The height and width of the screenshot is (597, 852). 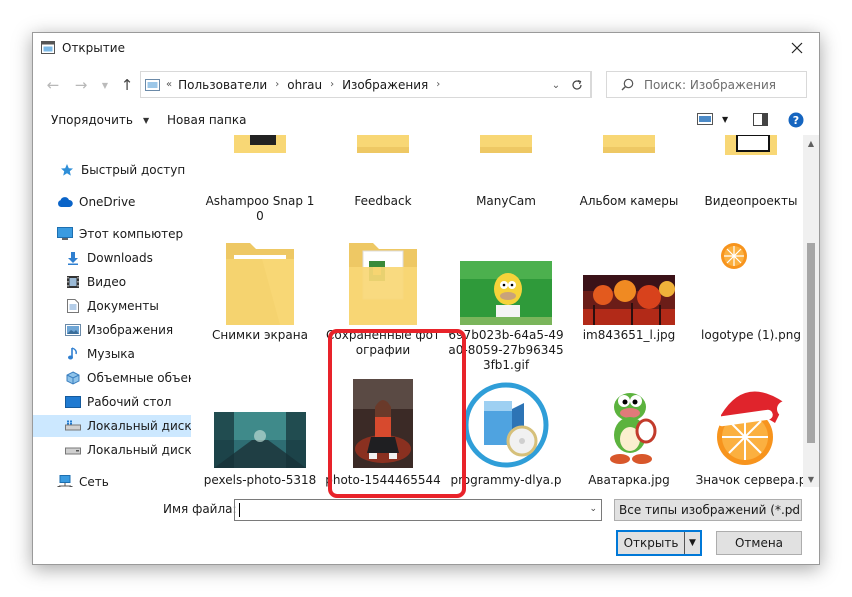 I want to click on caret-up-icon: ▲, so click(x=811, y=143).